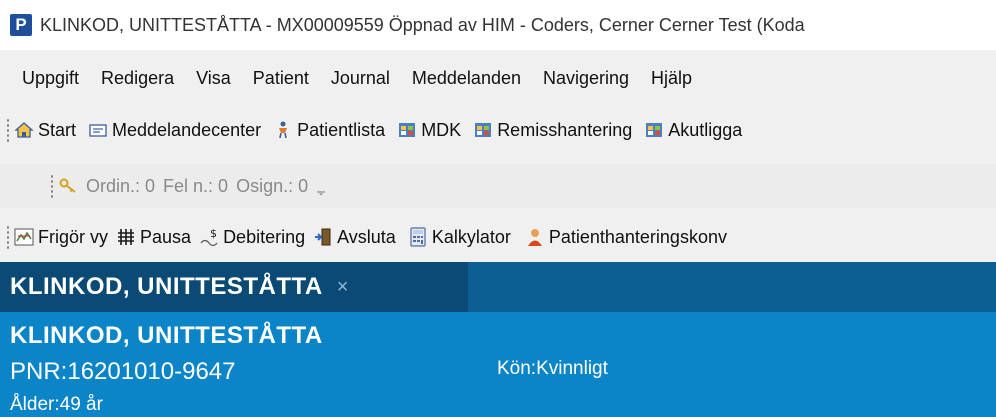 This screenshot has height=417, width=996. What do you see at coordinates (360, 78) in the screenshot?
I see `menu-journal: Journal` at bounding box center [360, 78].